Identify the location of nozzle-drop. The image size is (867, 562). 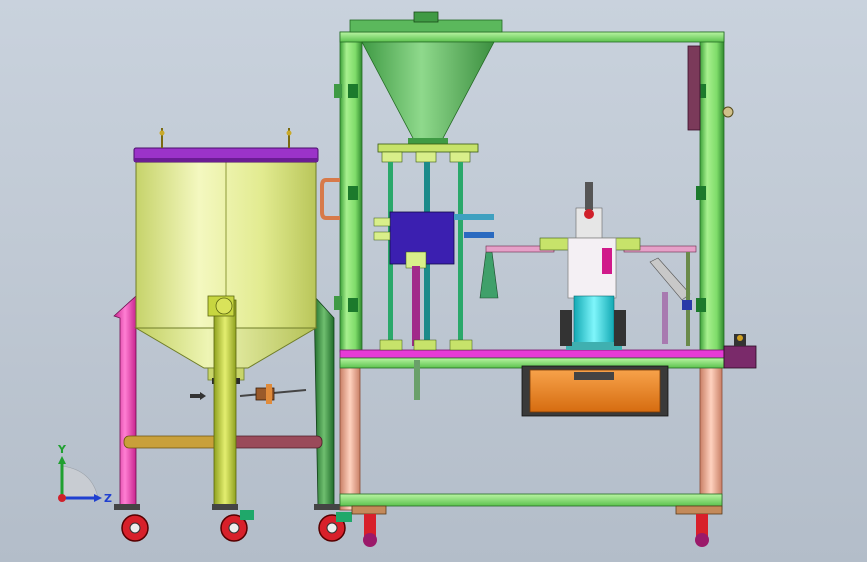
(417, 380).